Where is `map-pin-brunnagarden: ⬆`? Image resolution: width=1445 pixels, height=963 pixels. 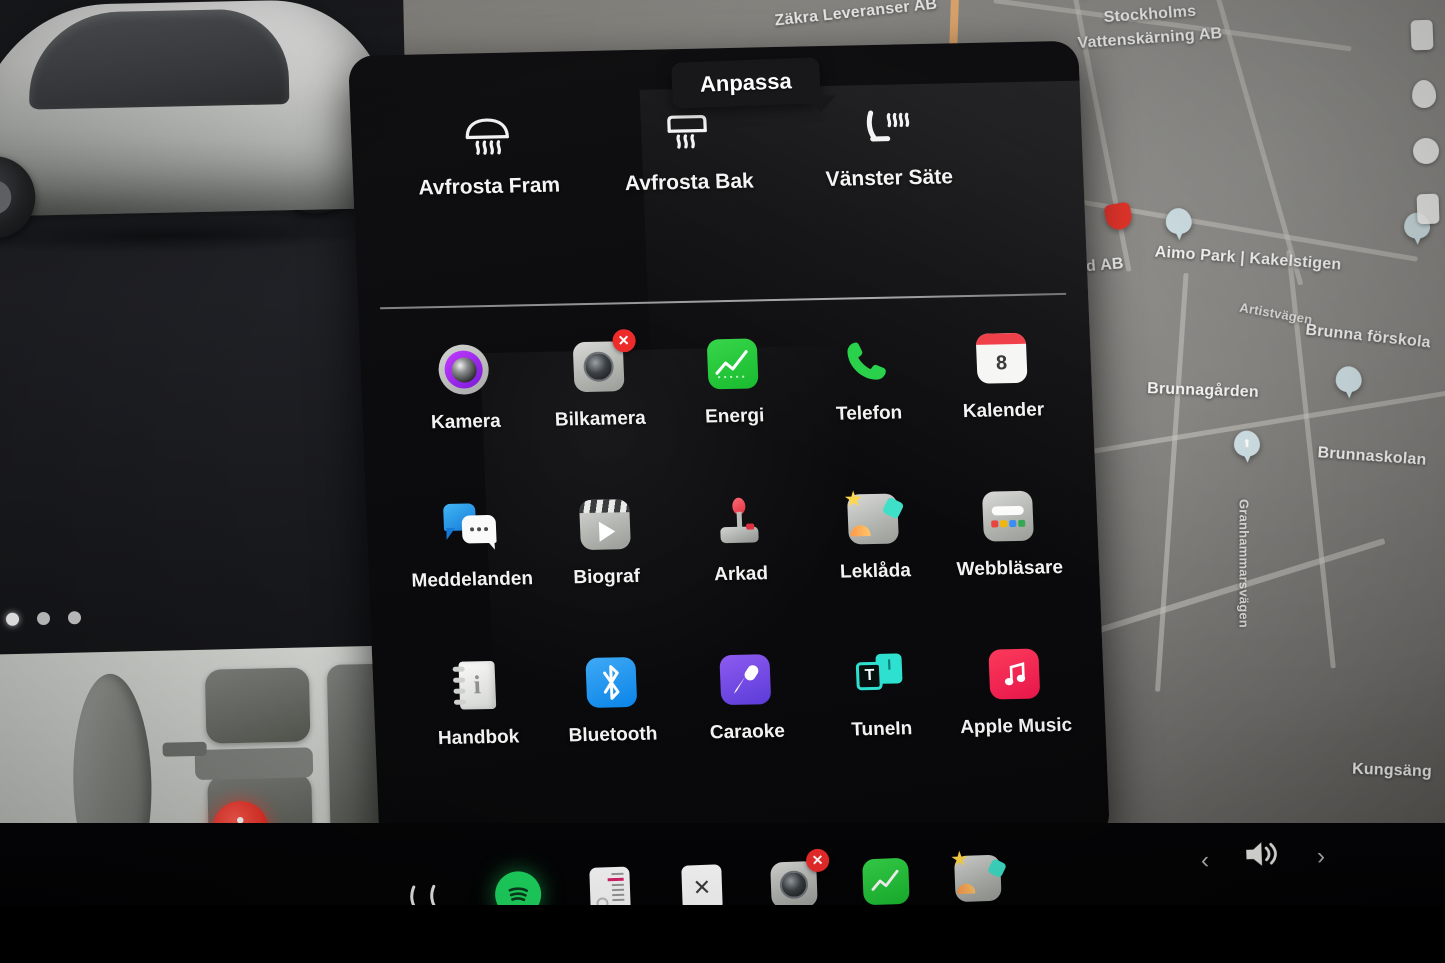
map-pin-brunnagarden: ⬆ is located at coordinates (1247, 447).